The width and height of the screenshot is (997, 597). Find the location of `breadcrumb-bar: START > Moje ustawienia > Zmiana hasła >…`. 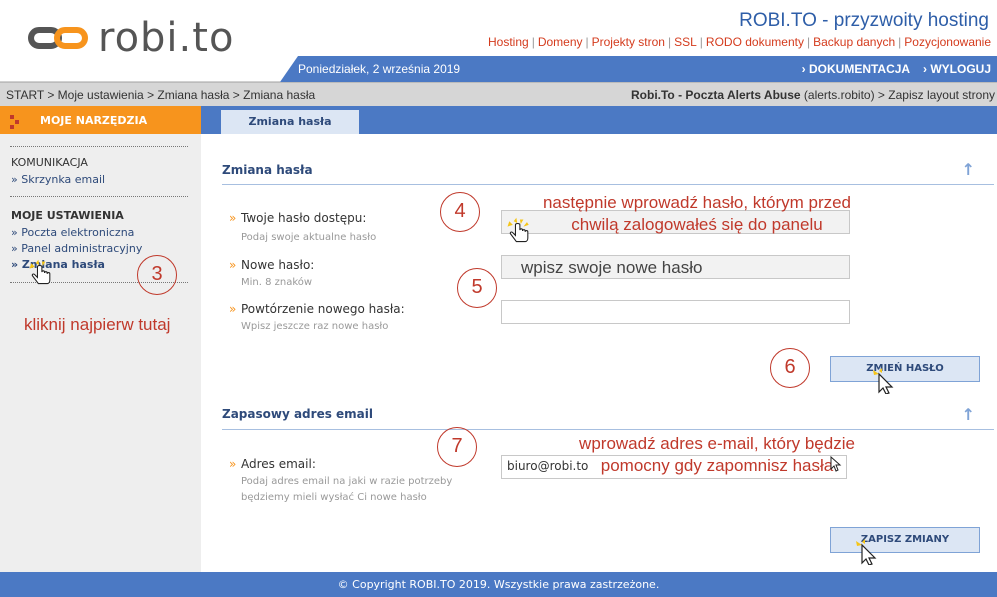

breadcrumb-bar: START > Moje ustawienia > Zmiana hasła >… is located at coordinates (498, 94).